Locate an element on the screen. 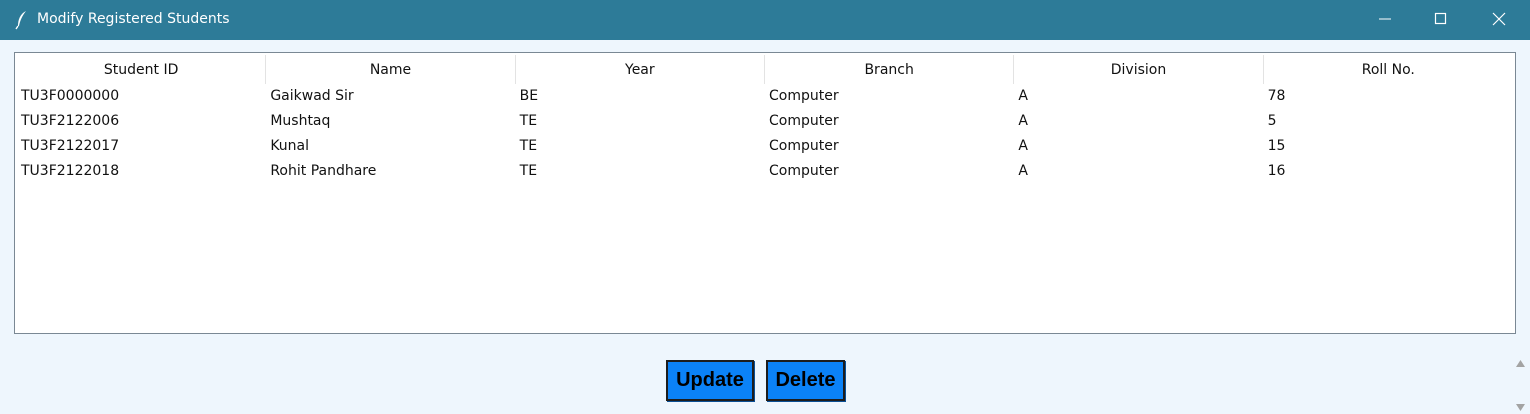 The width and height of the screenshot is (1530, 414). maximize-button is located at coordinates (1441, 20).